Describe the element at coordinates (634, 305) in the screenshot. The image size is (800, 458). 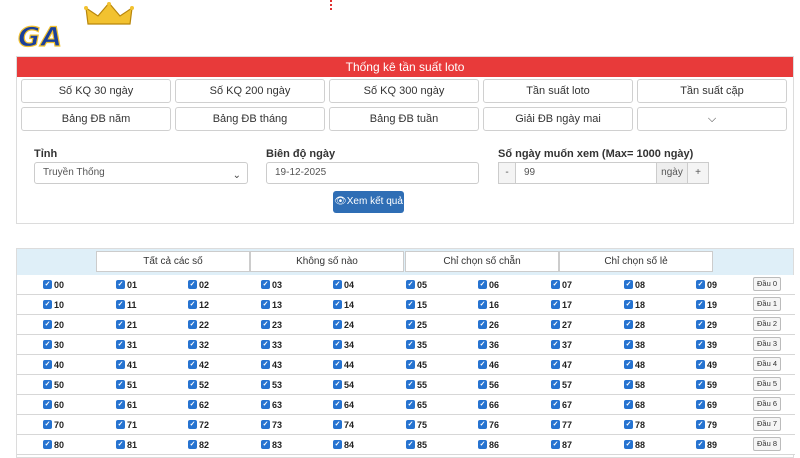
I see `number-checkbox: ✓ 18` at that location.